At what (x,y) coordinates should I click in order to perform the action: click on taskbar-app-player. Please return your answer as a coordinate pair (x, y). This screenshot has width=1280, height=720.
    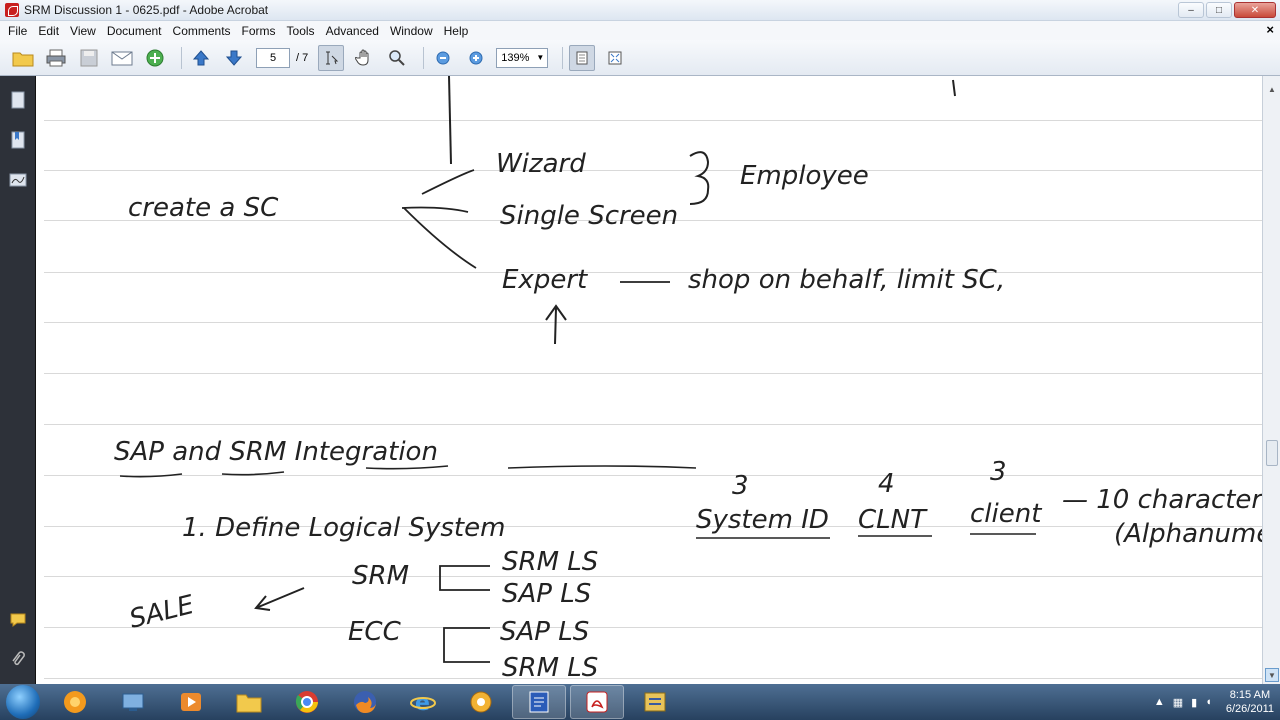
    Looking at the image, I should click on (191, 702).